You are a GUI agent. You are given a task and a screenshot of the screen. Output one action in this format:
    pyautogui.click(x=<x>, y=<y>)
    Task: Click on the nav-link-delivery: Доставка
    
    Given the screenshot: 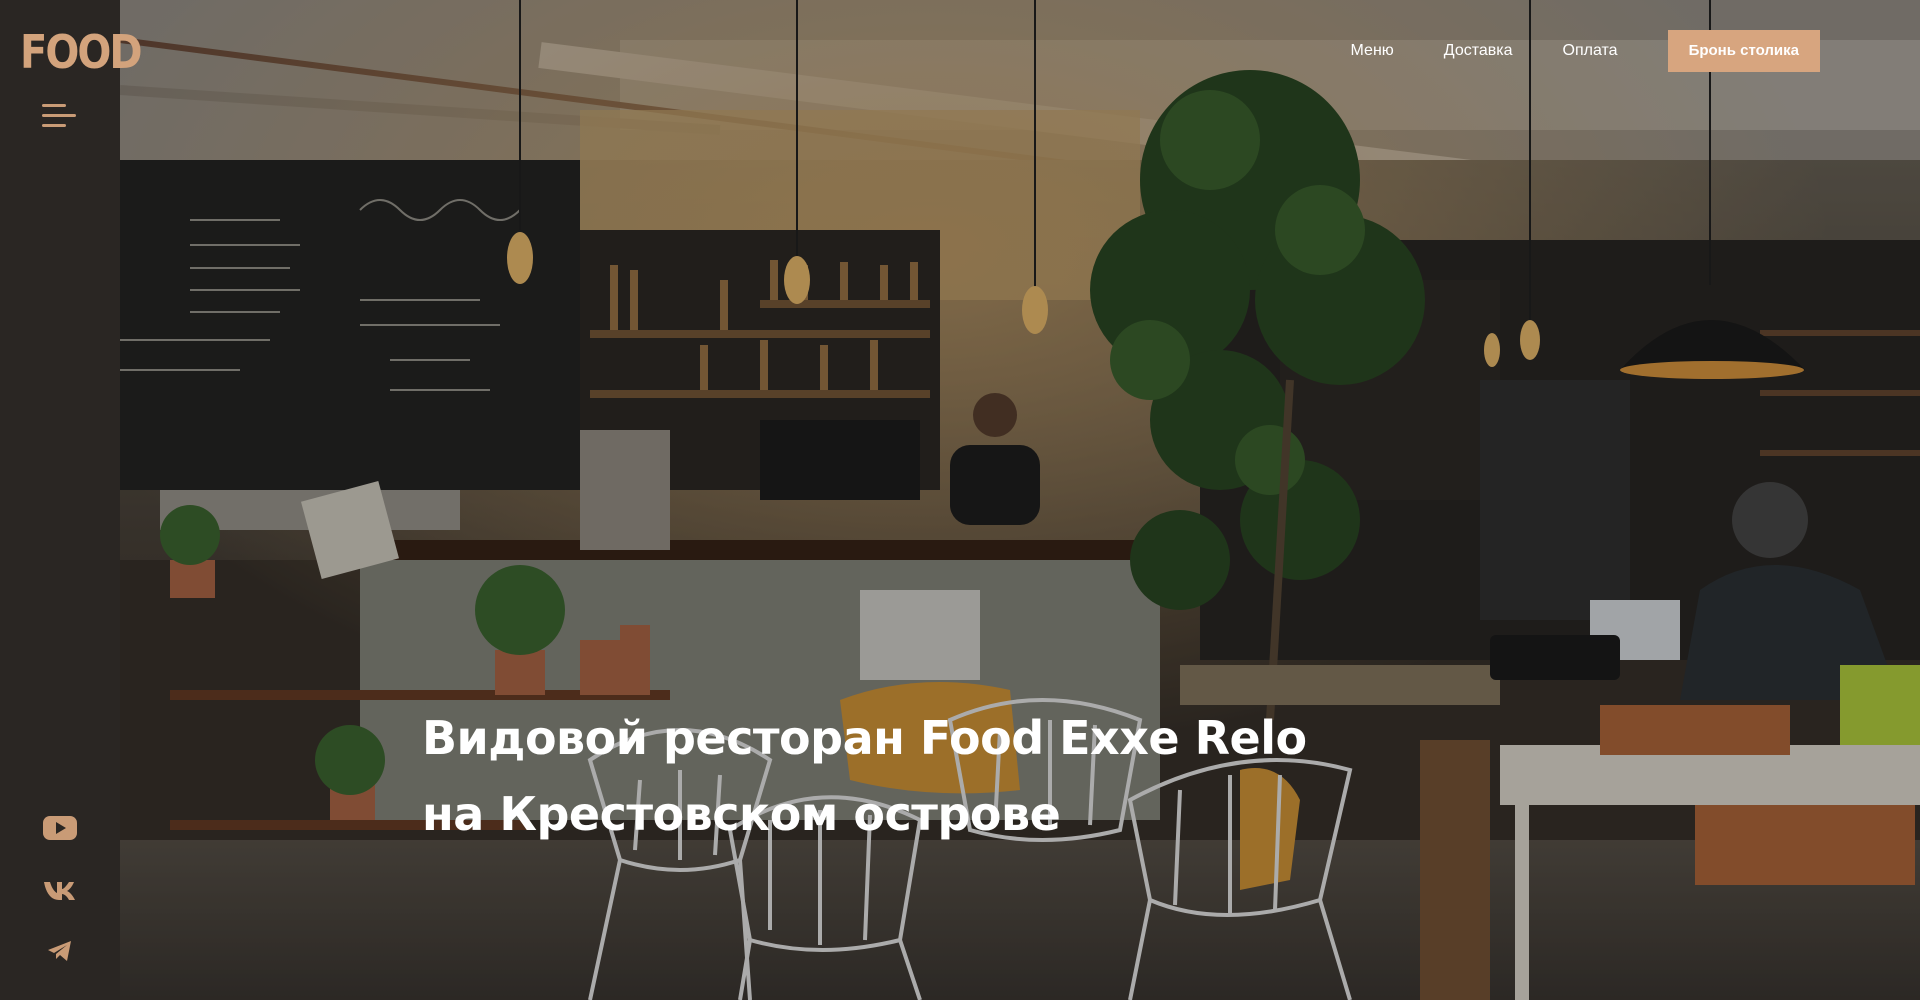 What is the action you would take?
    pyautogui.click(x=1478, y=51)
    